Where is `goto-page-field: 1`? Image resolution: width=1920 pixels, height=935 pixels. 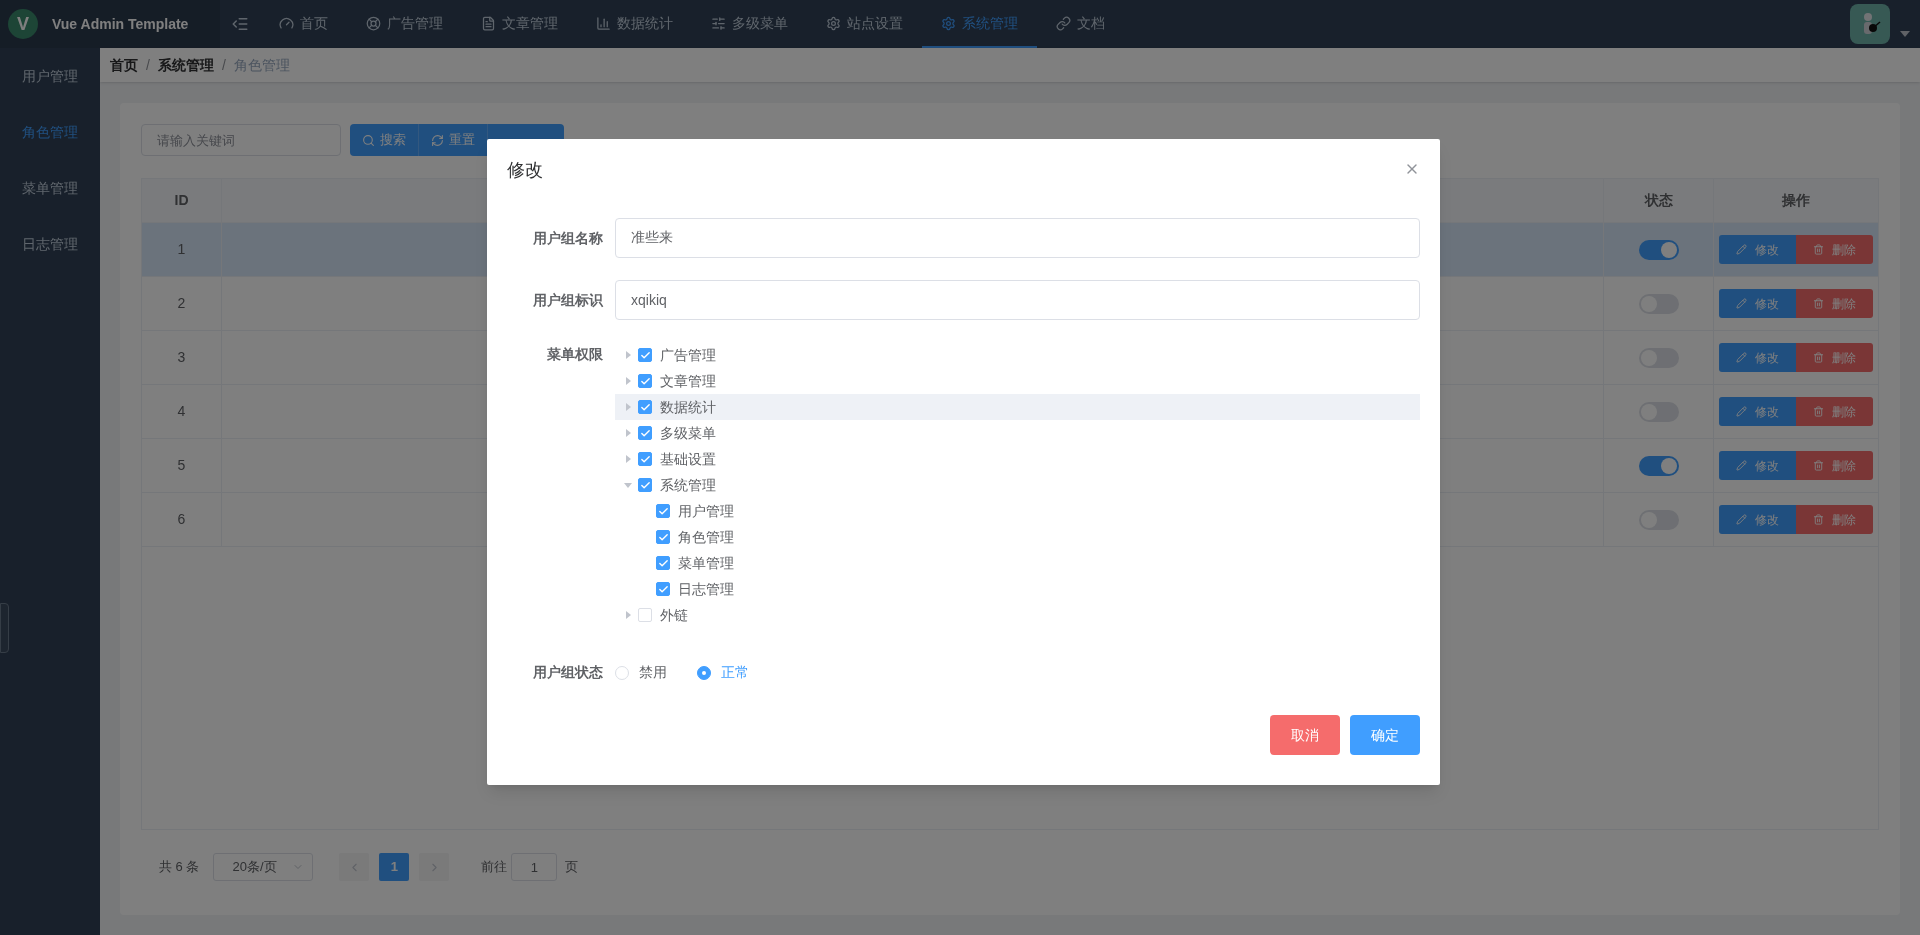
goto-page-field: 1 is located at coordinates (534, 867).